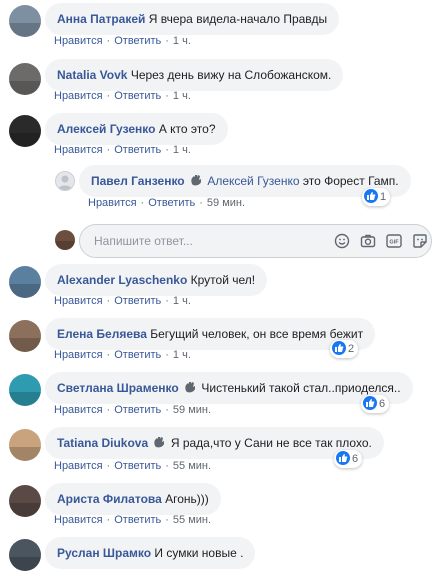 The height and width of the screenshot is (571, 432). I want to click on reaction-number: 2, so click(351, 349).